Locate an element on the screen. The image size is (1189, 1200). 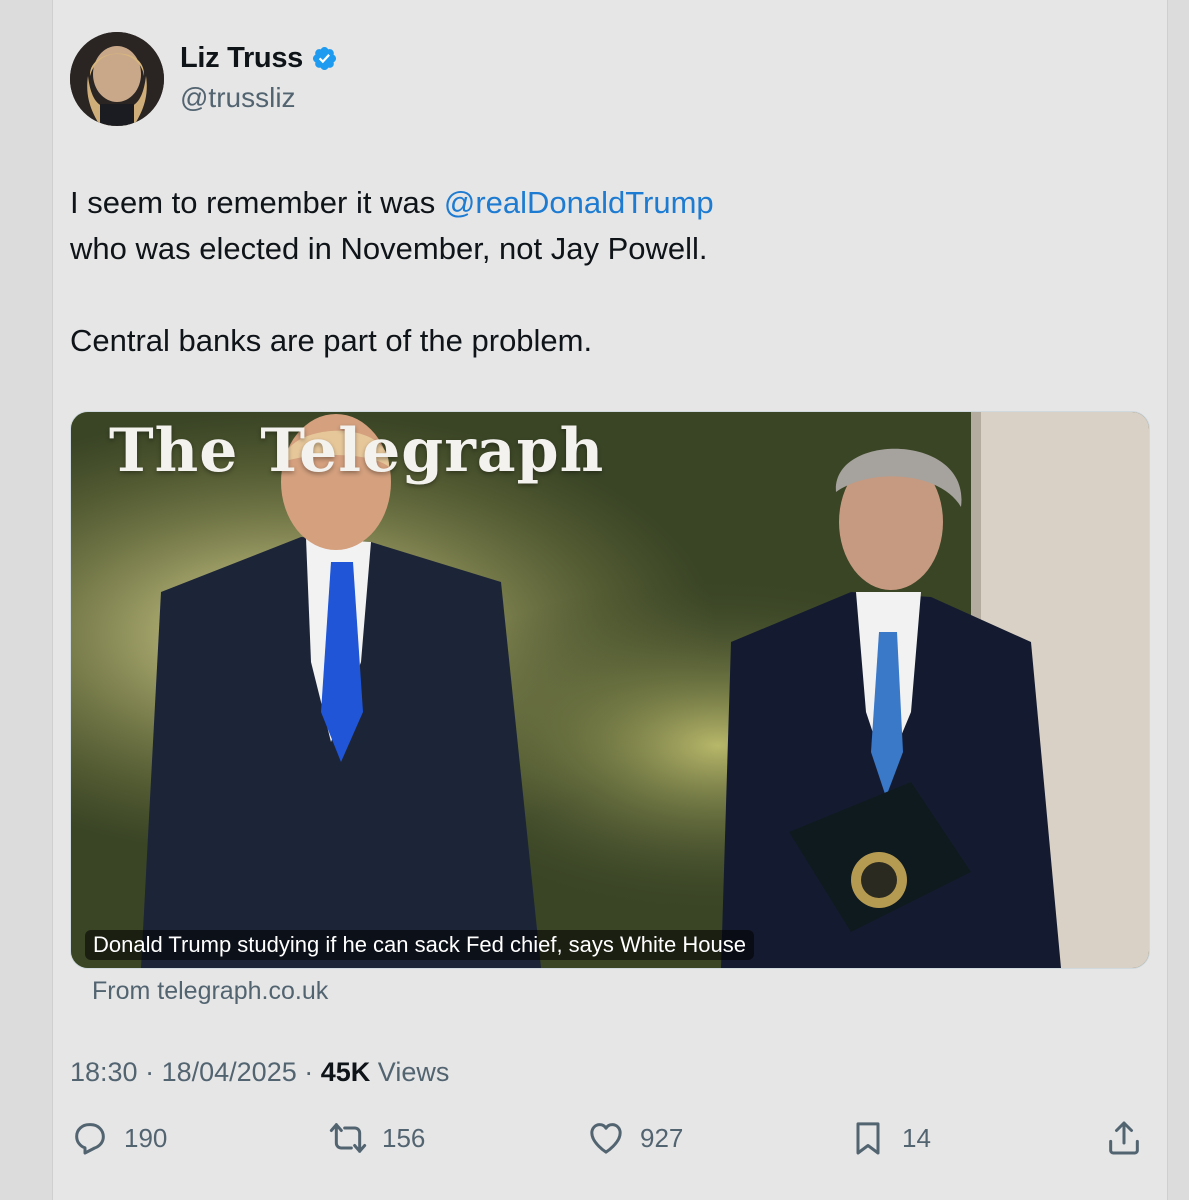
share-button is located at coordinates (1131, 1138).